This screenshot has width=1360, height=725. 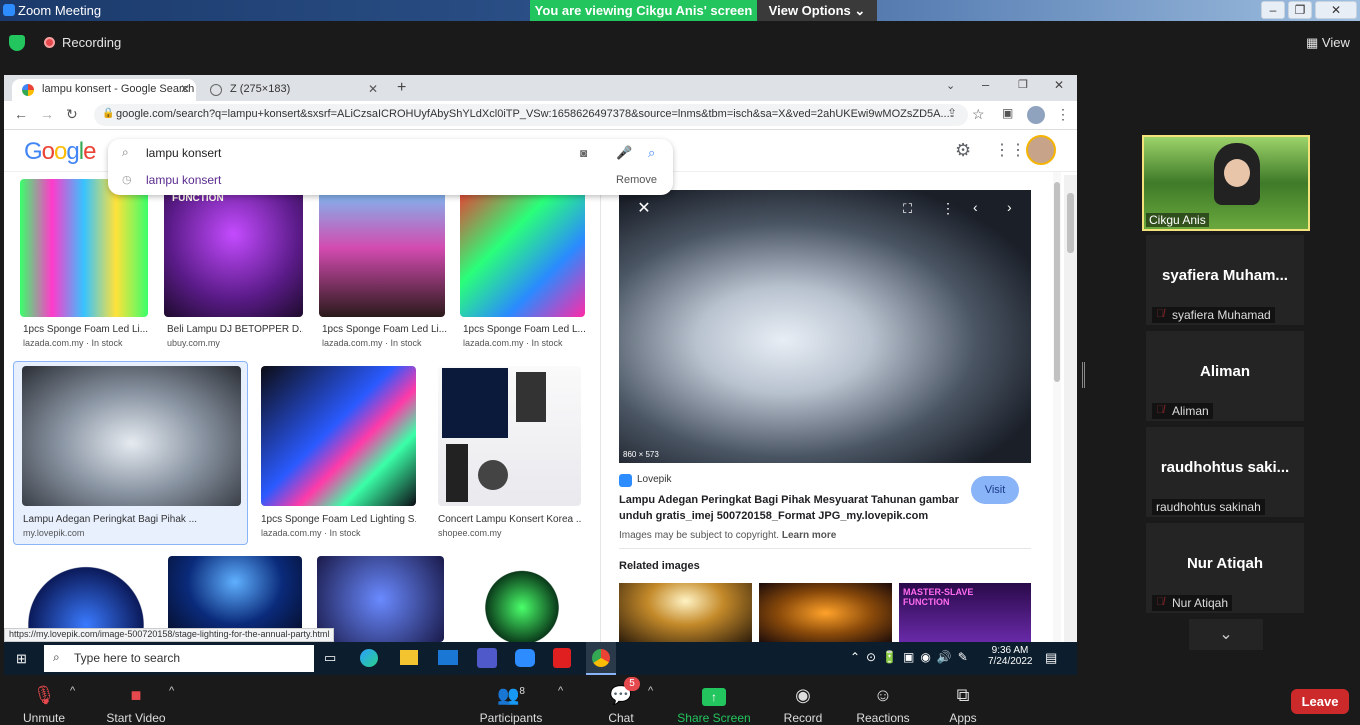 I want to click on google-account-avatar, so click(x=1041, y=150).